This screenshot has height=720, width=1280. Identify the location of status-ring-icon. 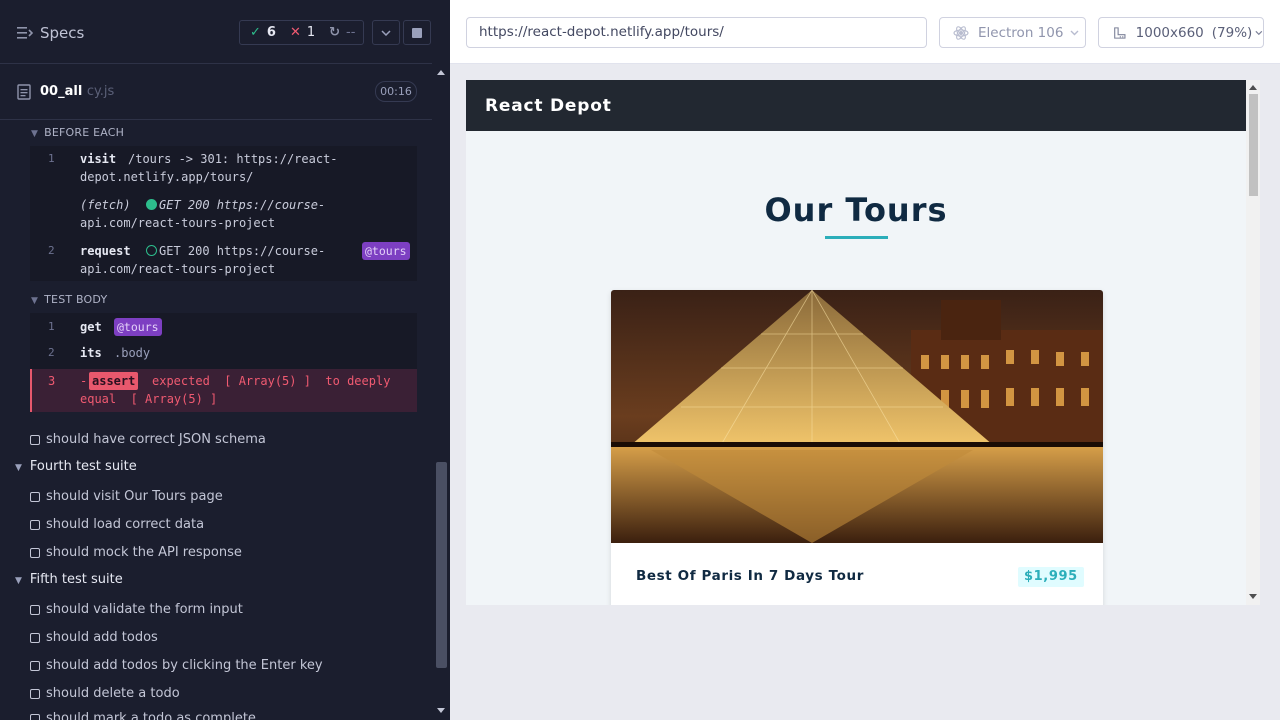
(151, 250).